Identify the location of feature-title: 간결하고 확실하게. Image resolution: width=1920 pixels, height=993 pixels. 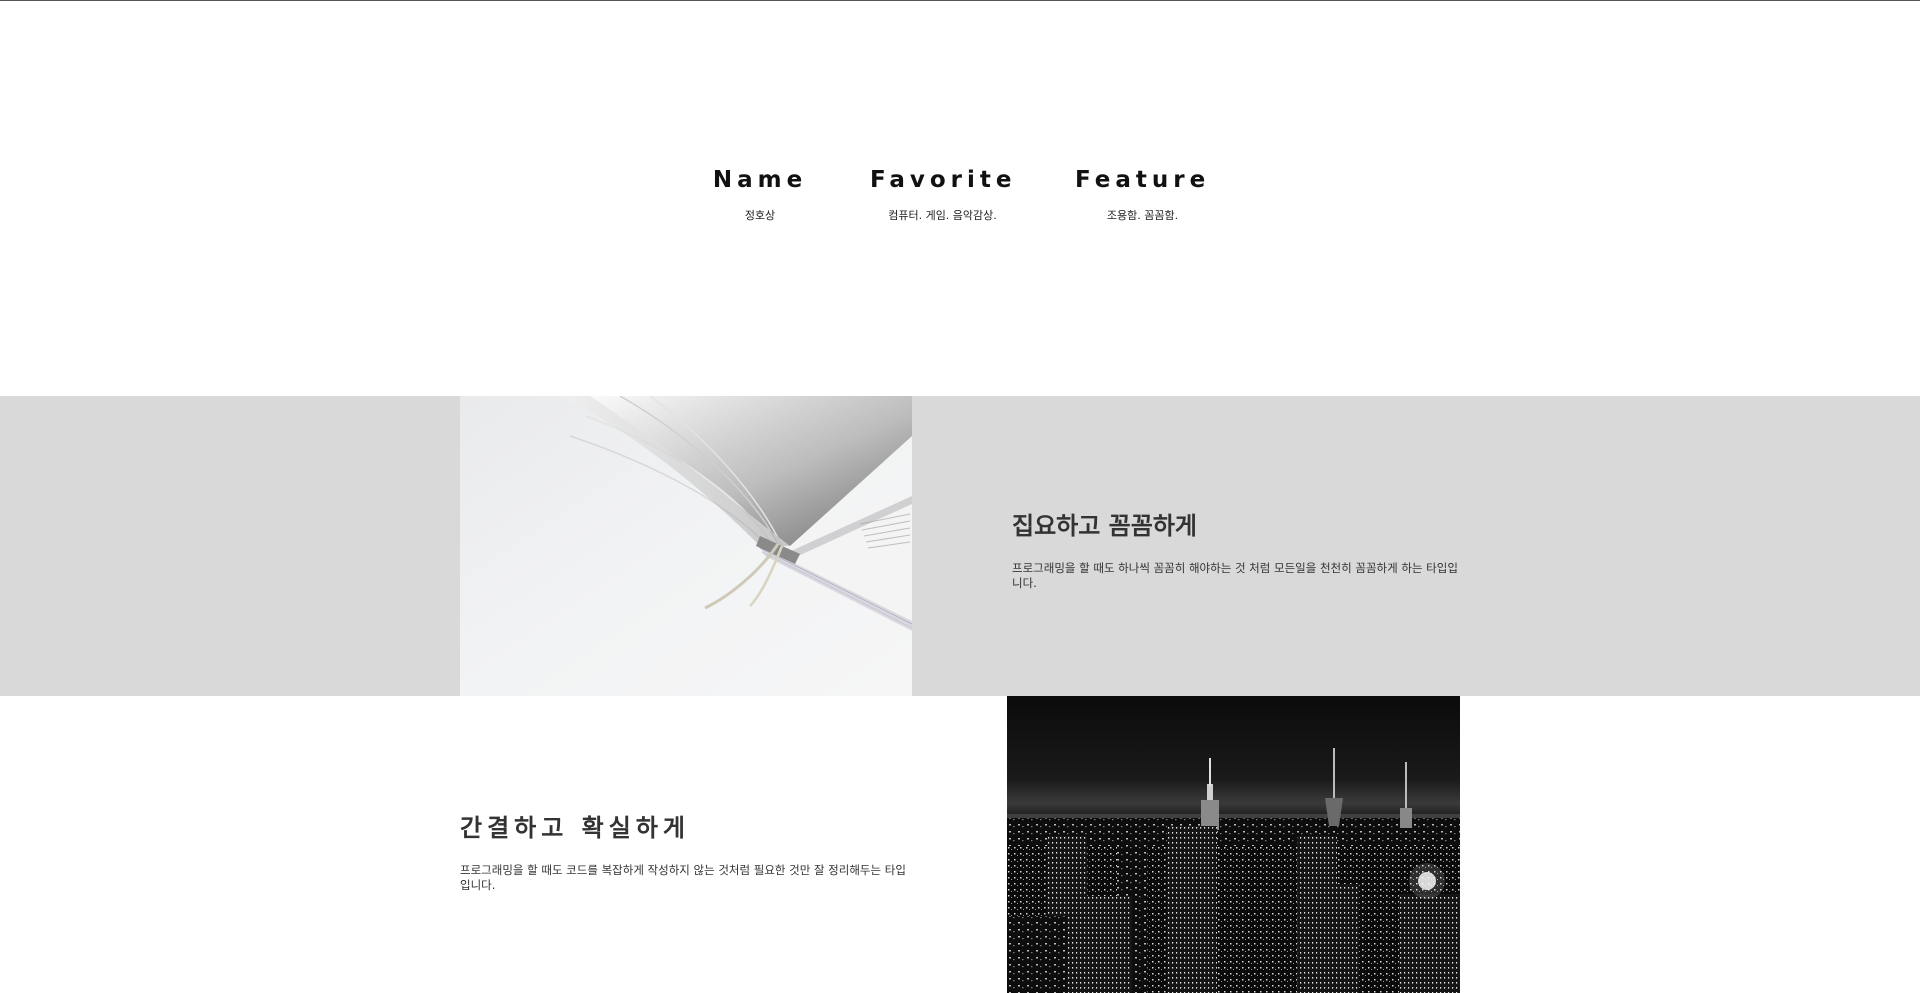
(575, 828).